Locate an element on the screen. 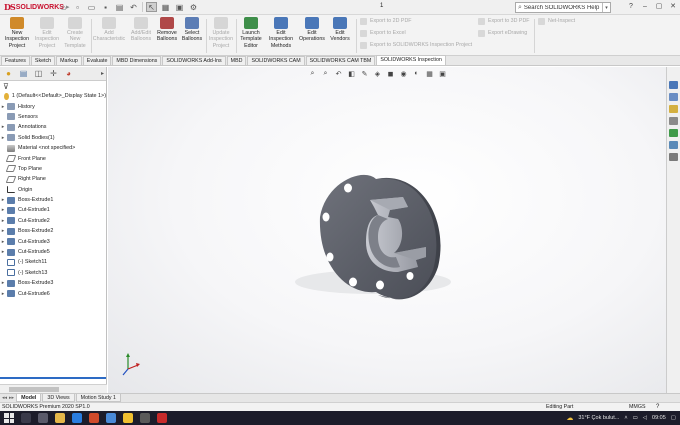  mail-icon is located at coordinates (111, 418).